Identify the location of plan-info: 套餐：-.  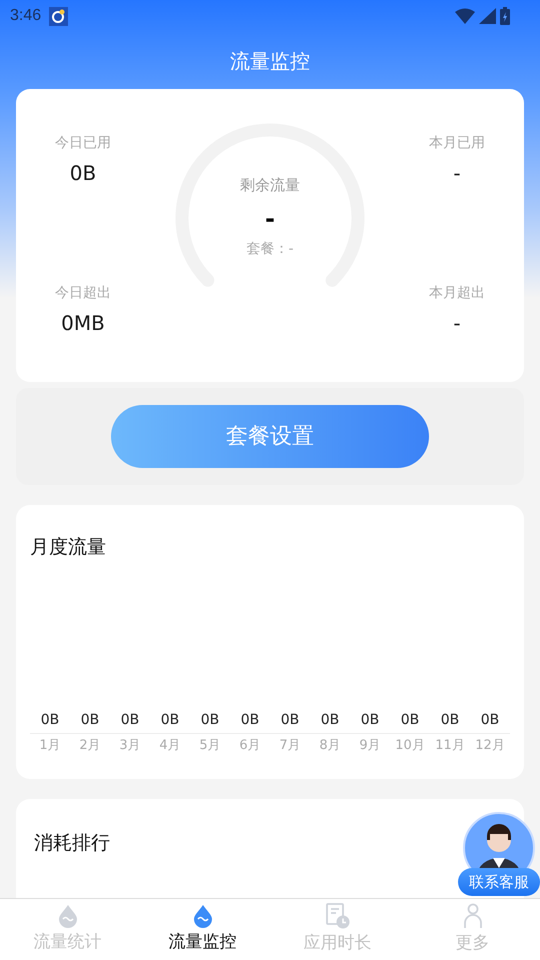
(270, 249).